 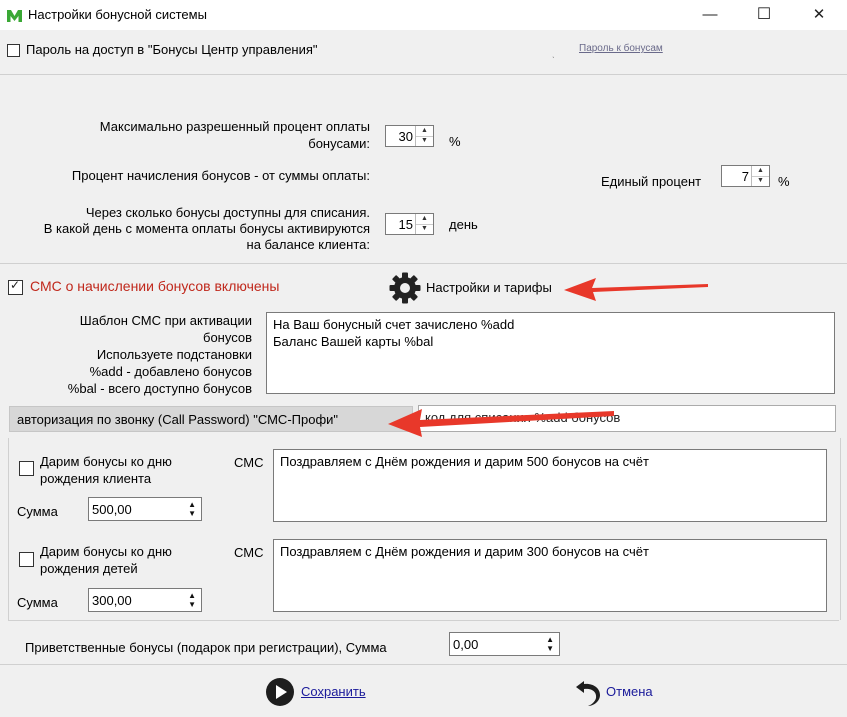 I want to click on app-logo-icon, so click(x=14, y=16).